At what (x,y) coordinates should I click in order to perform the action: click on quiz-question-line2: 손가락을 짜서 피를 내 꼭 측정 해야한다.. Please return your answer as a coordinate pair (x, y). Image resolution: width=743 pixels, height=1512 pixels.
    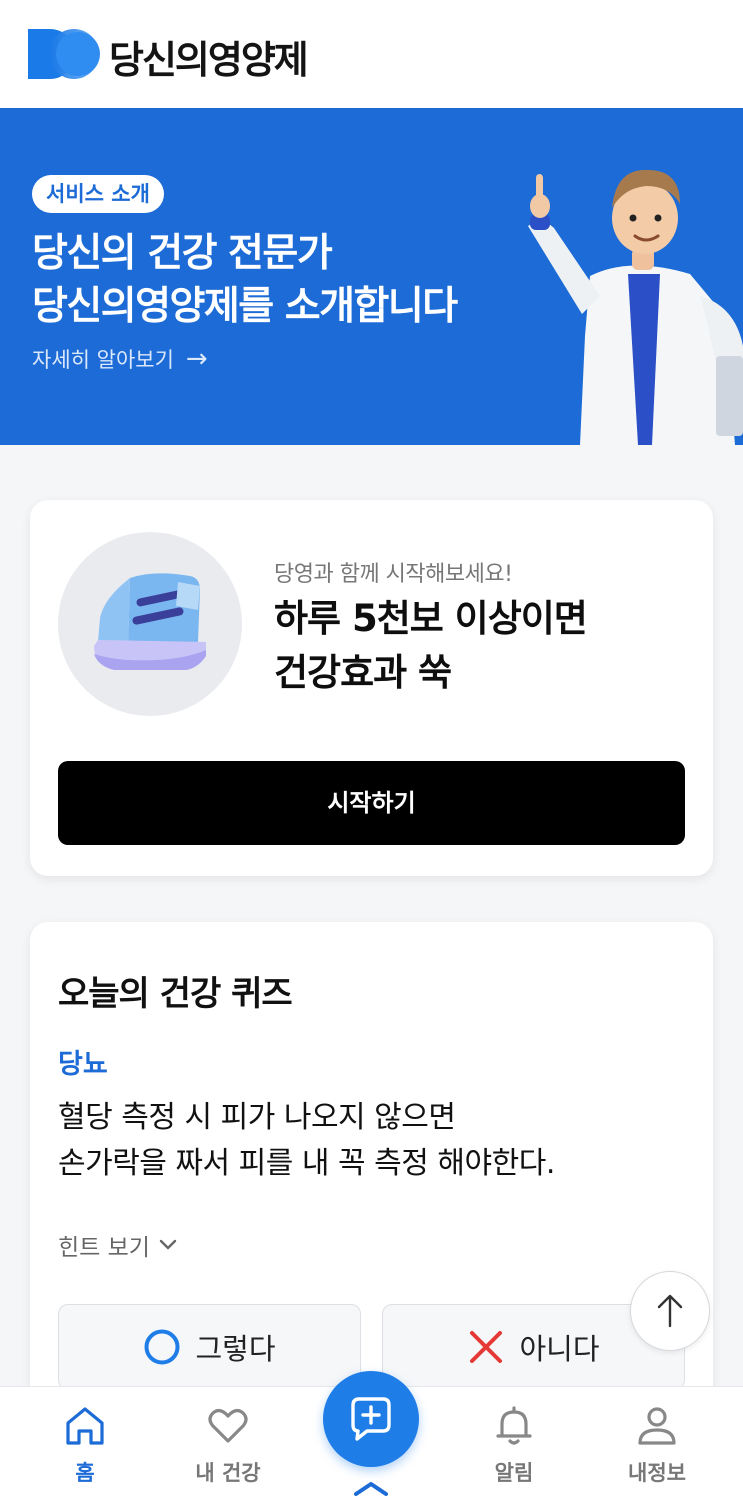
    Looking at the image, I should click on (306, 1163).